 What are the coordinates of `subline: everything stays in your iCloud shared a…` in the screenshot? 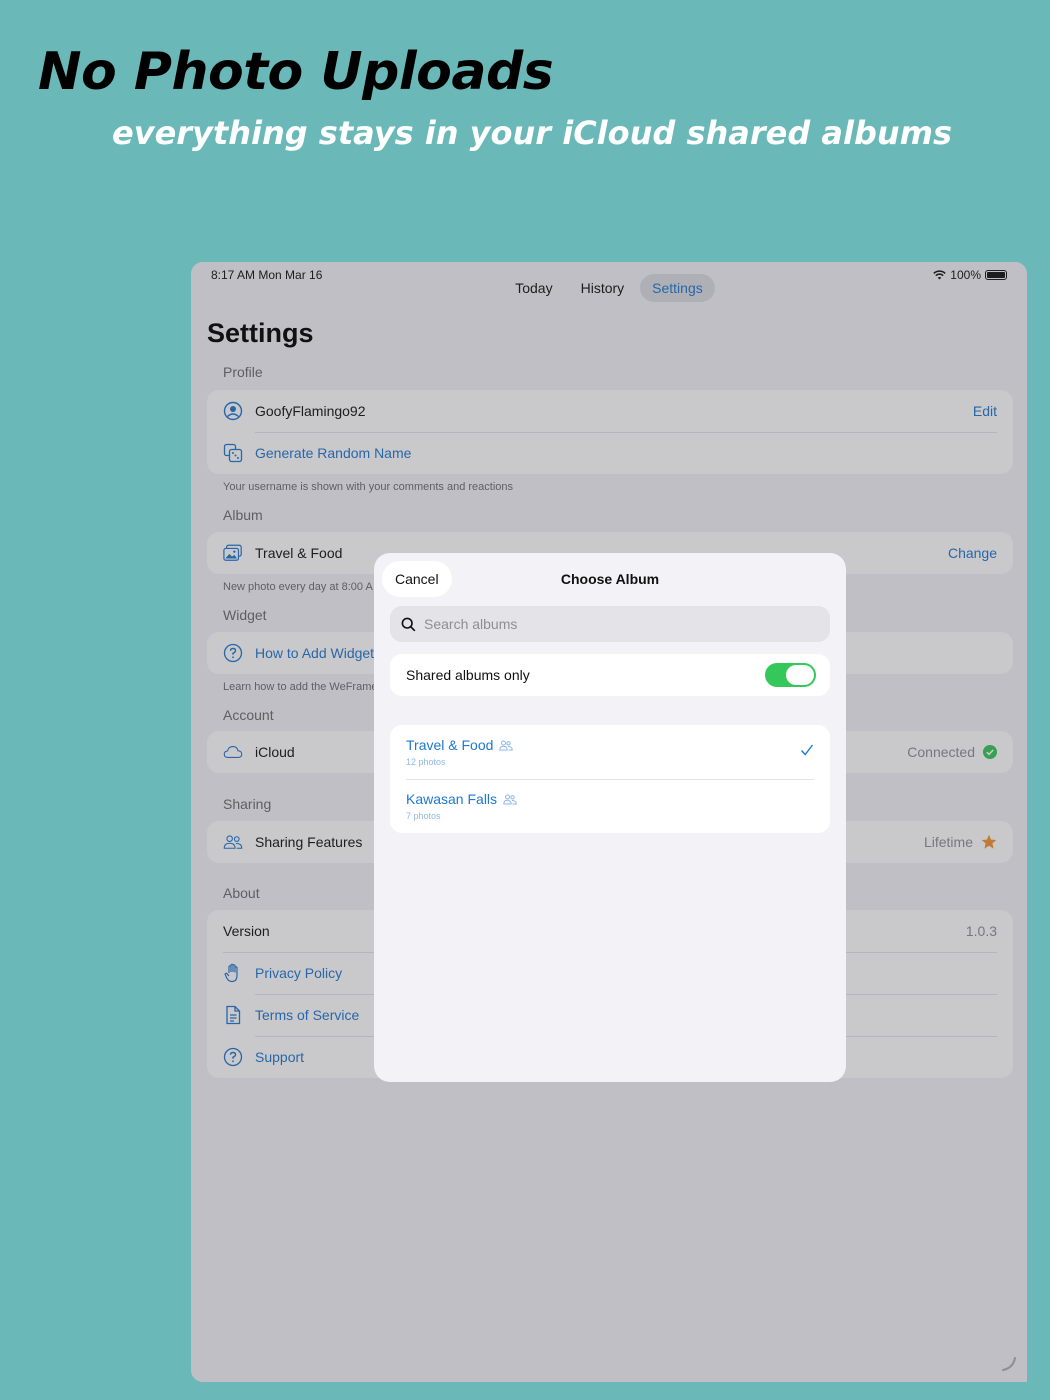 It's located at (532, 133).